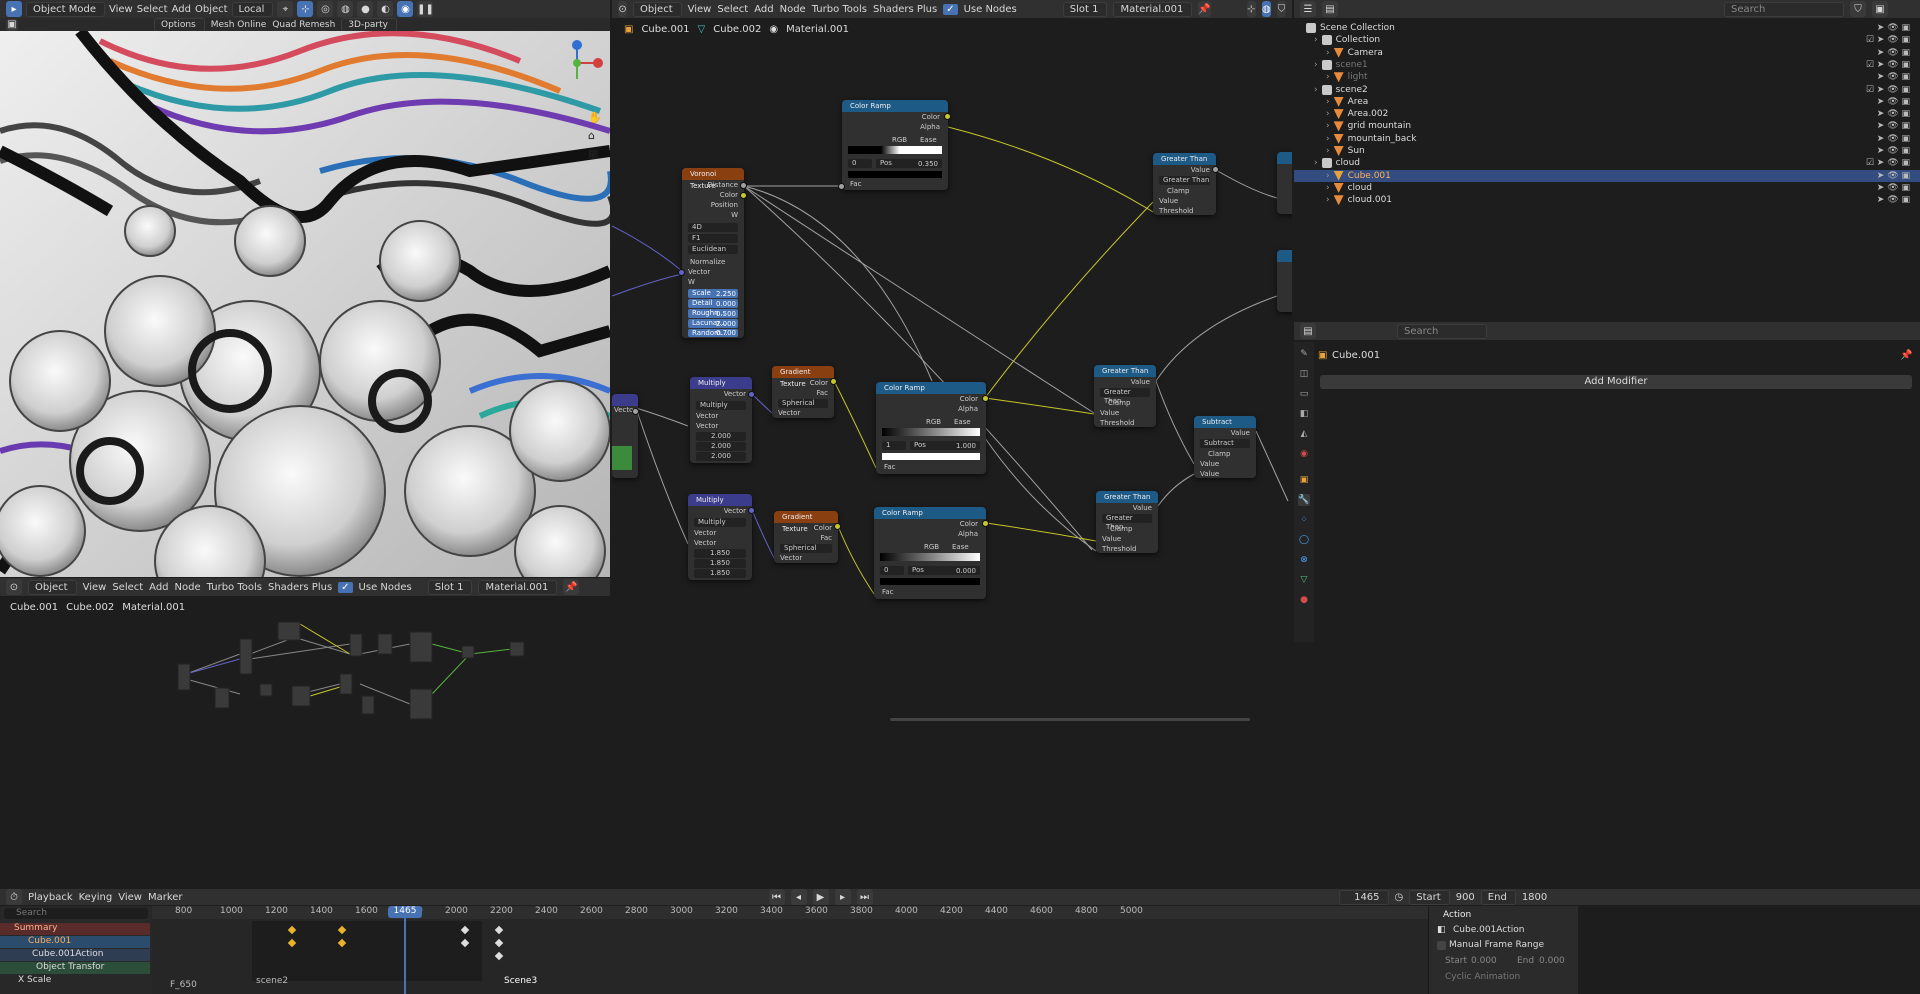  I want to click on keyframe, so click(499, 930).